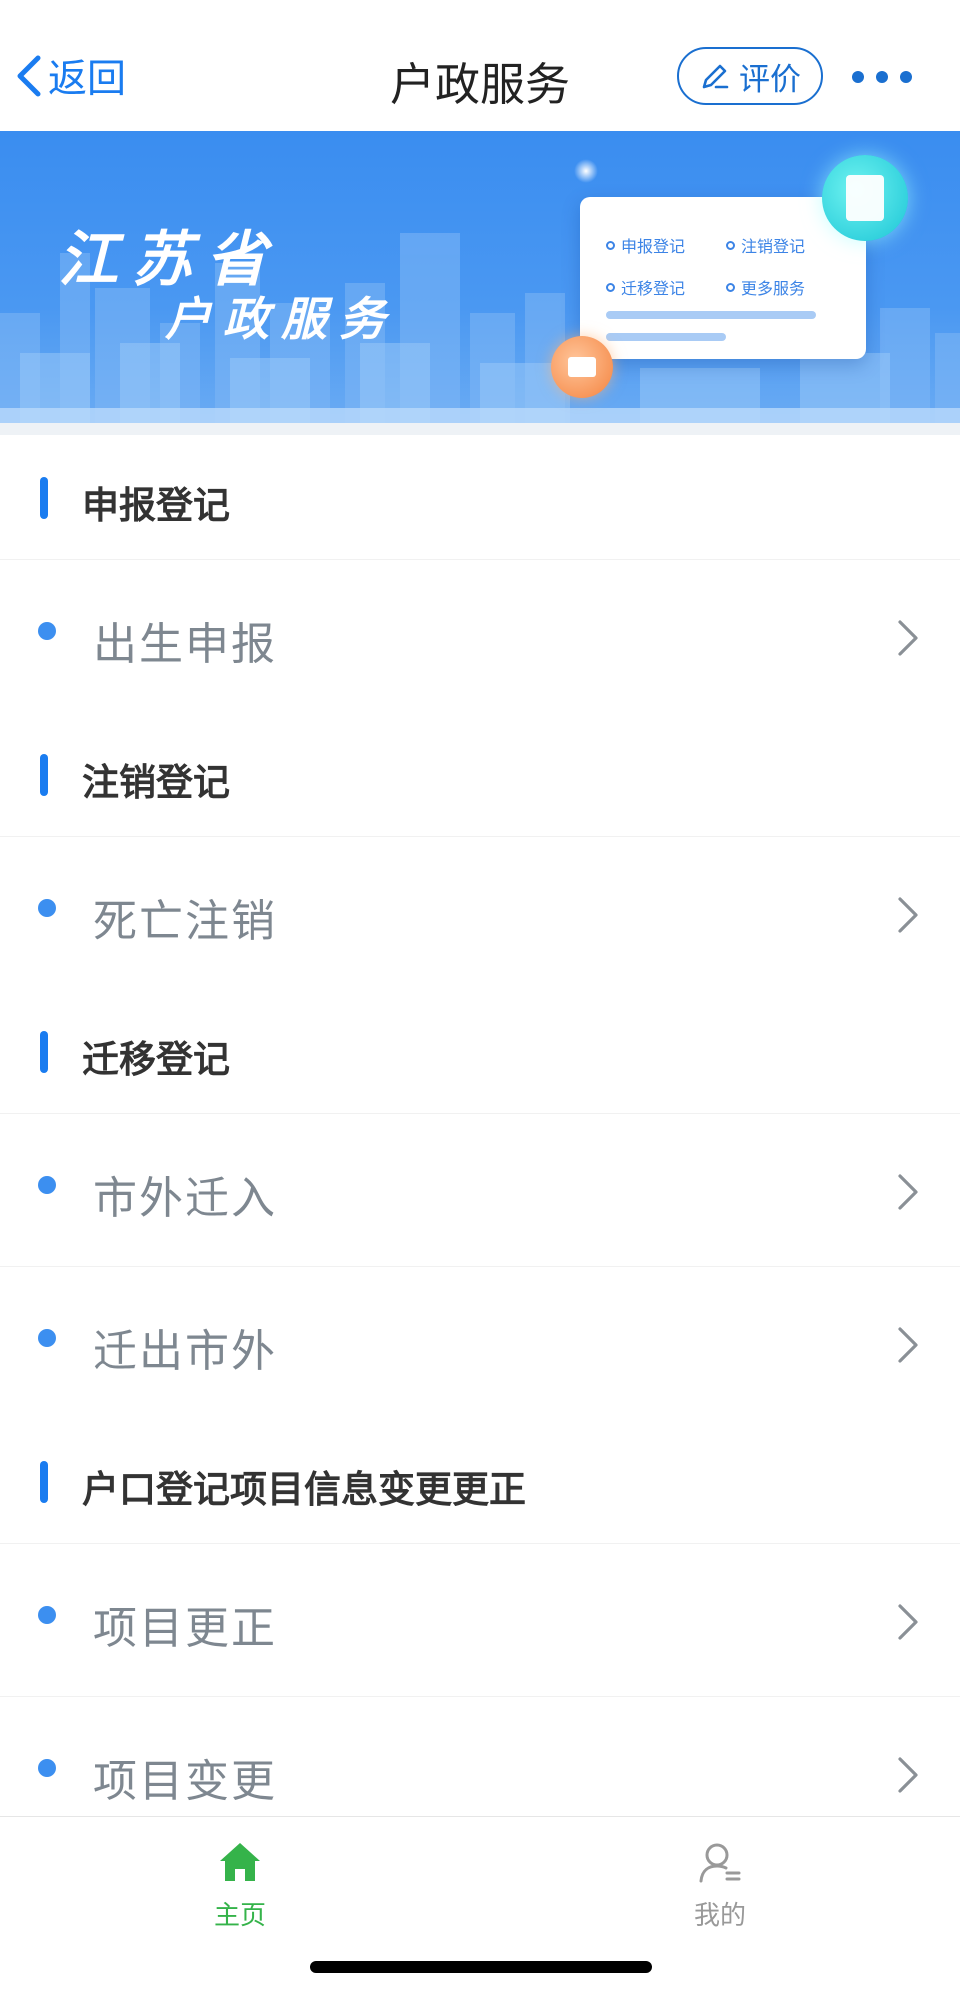  Describe the element at coordinates (480, 636) in the screenshot. I see `list-item-birth-declaration: 出生申报` at that location.